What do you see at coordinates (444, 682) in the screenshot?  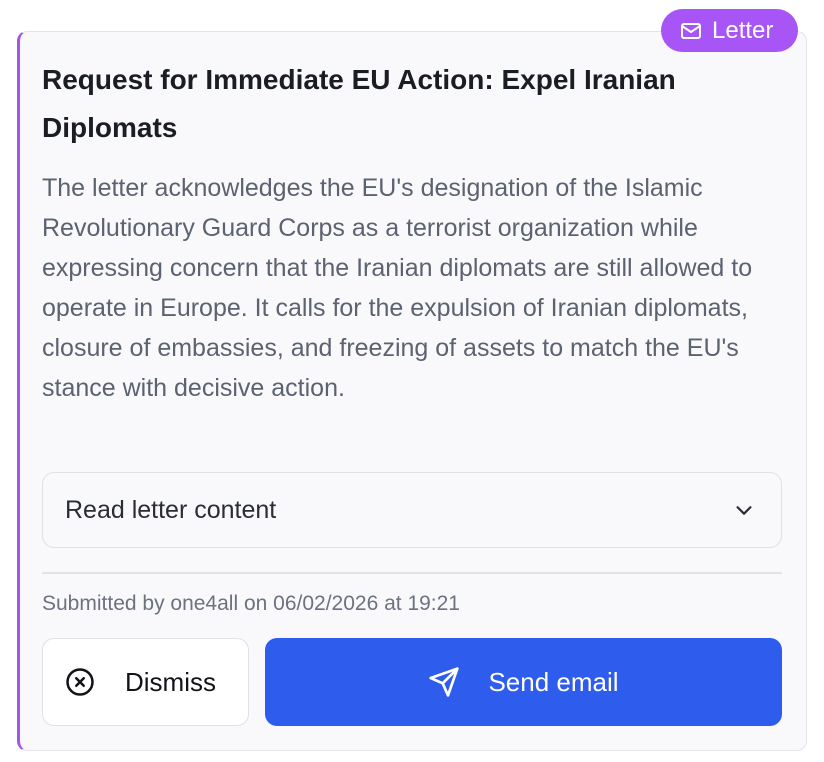 I see `send-icon` at bounding box center [444, 682].